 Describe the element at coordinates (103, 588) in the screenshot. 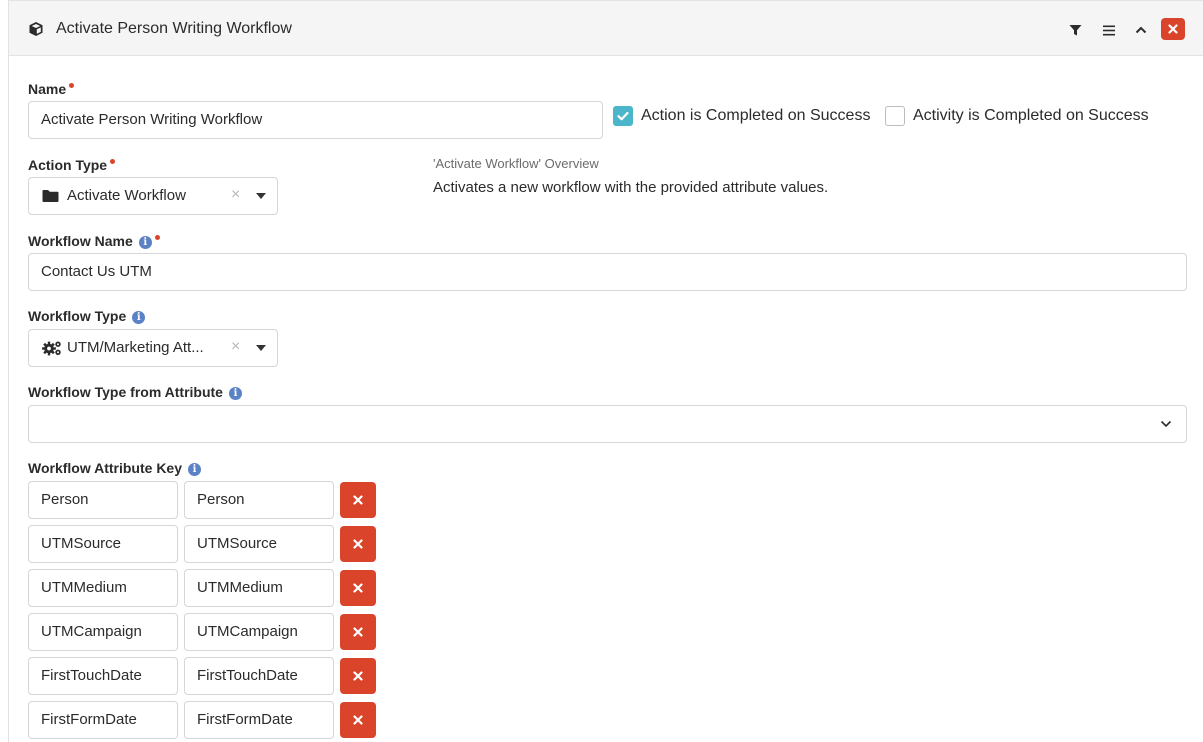

I see `attribute-key-input: UTMMedium` at that location.